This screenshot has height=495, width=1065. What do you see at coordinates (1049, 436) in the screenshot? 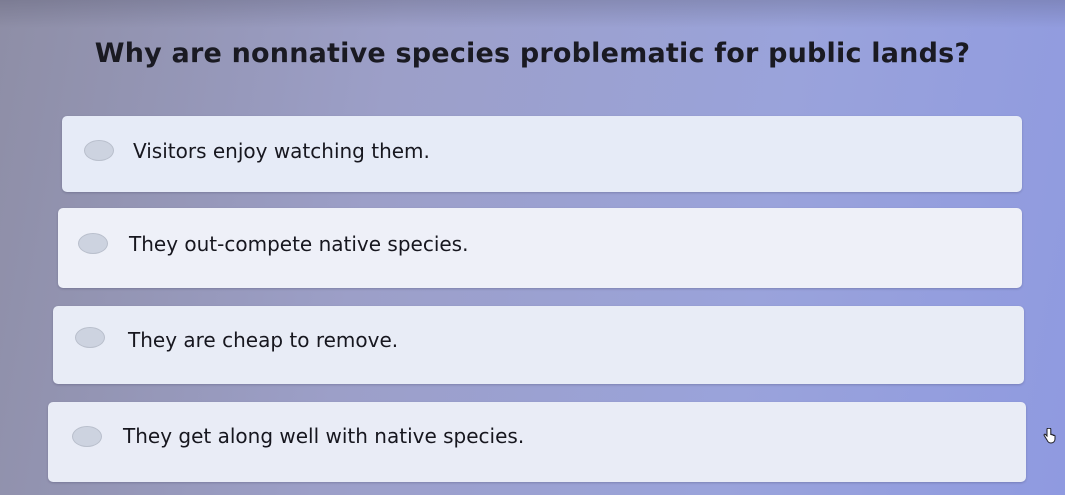
I see `hand-pointer-icon` at bounding box center [1049, 436].